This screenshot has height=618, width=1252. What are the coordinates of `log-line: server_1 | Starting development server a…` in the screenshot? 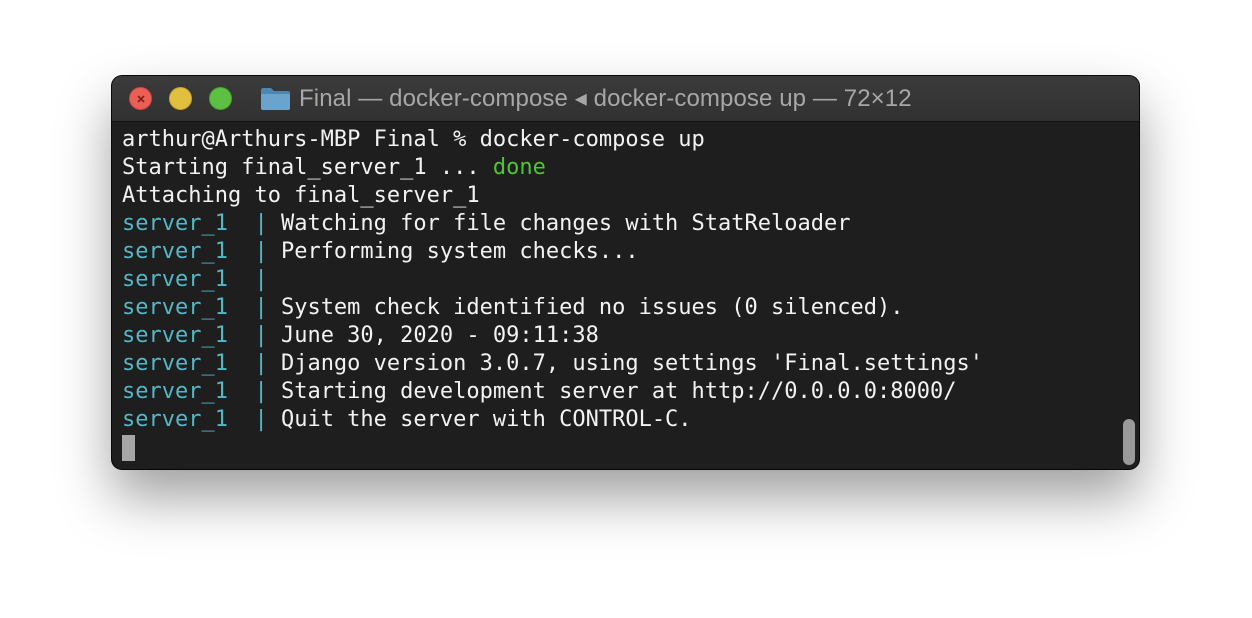 It's located at (620, 392).